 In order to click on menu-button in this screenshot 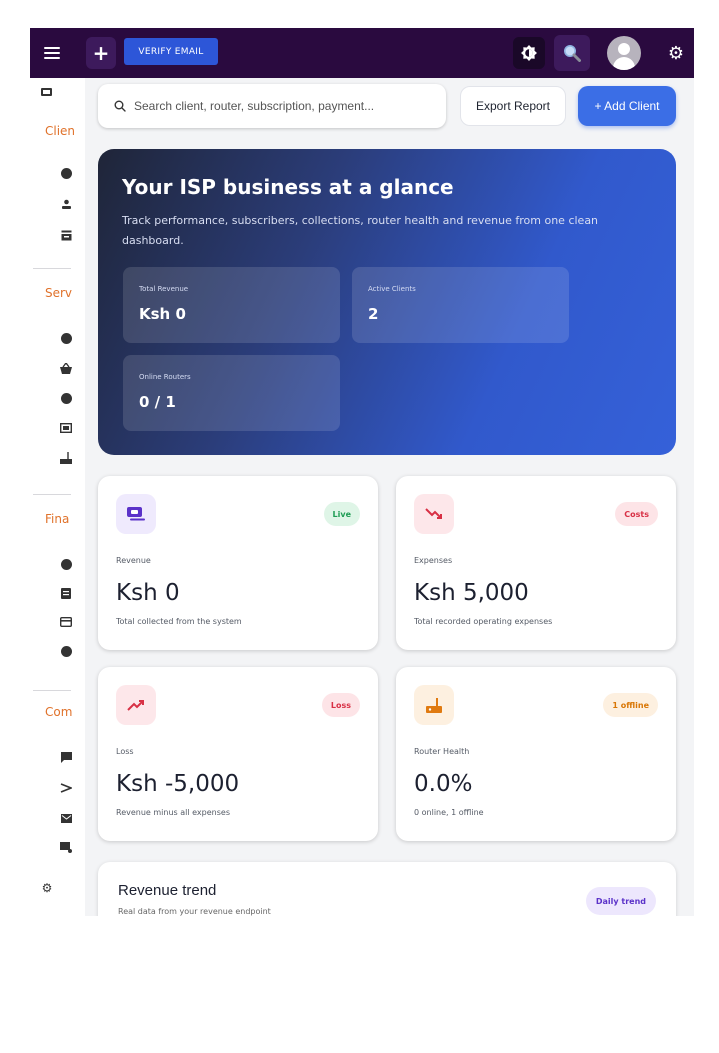, I will do `click(52, 53)`.